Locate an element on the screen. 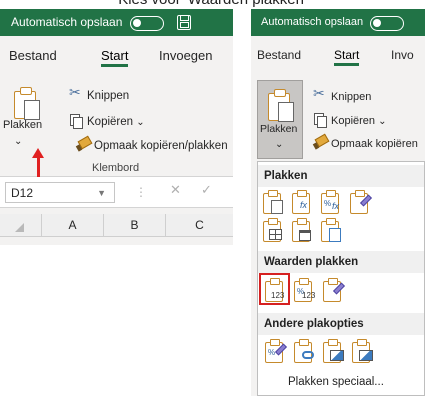 This screenshot has height=396, width=425. paste-formatting-icon: % is located at coordinates (276, 351).